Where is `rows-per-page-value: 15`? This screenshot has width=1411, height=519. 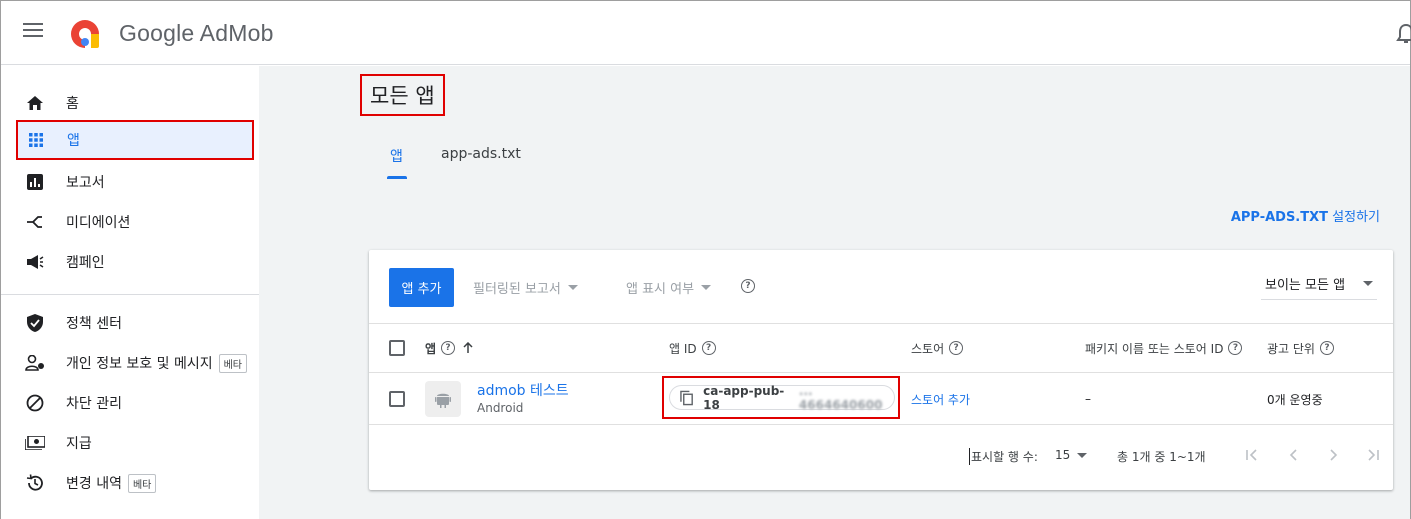 rows-per-page-value: 15 is located at coordinates (1063, 455).